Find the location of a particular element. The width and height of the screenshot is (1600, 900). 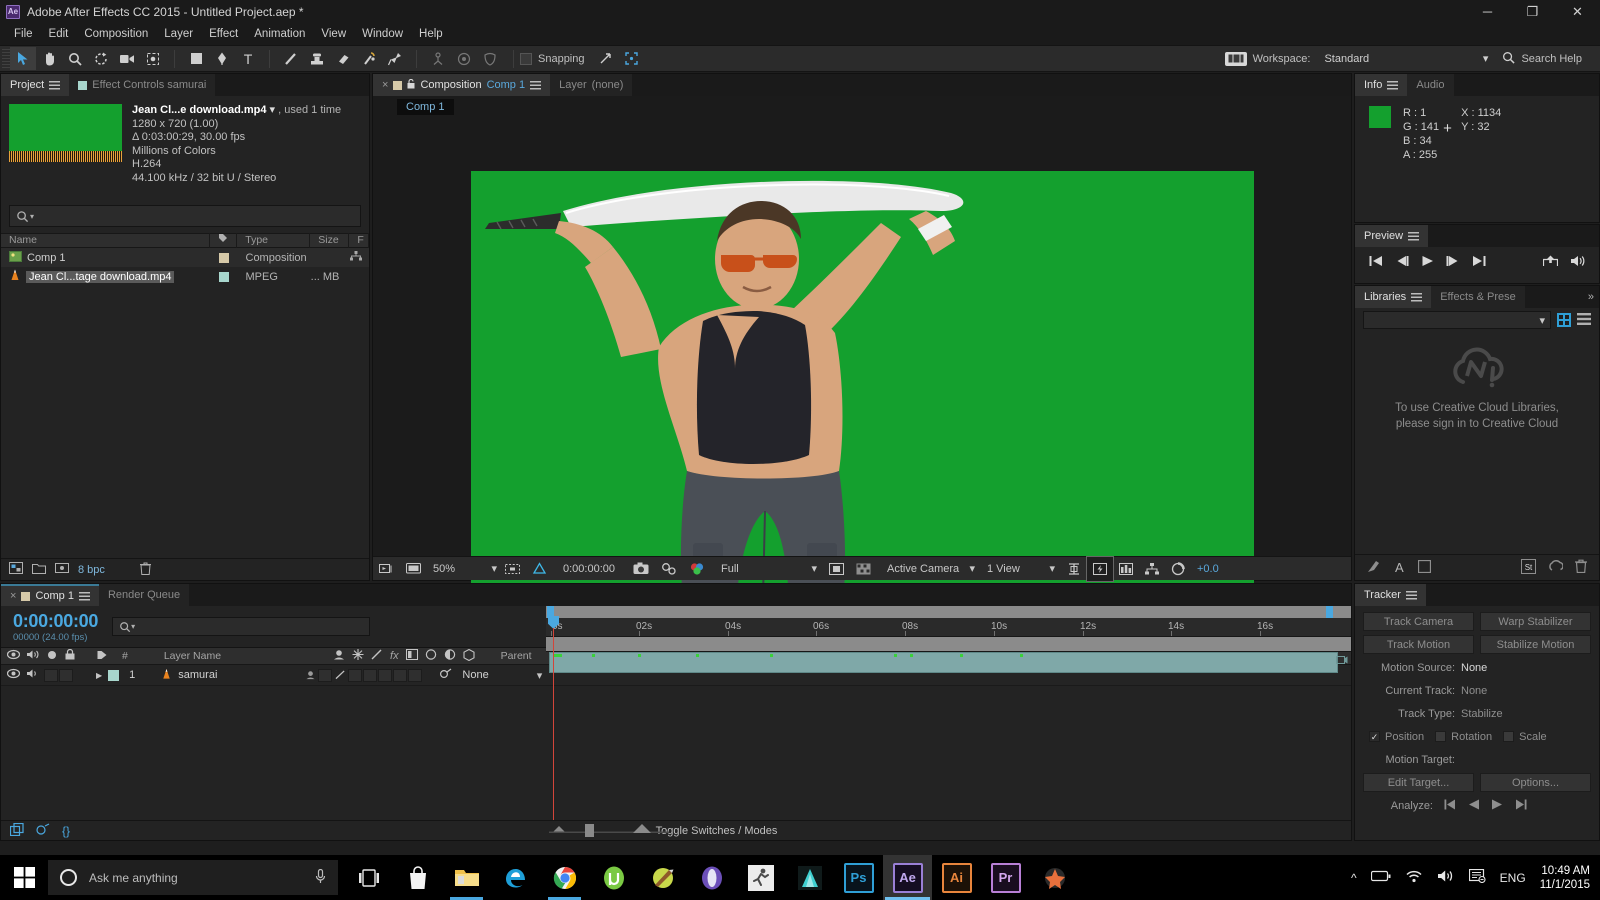

layer-motionblur-toggle is located at coordinates (385, 675).